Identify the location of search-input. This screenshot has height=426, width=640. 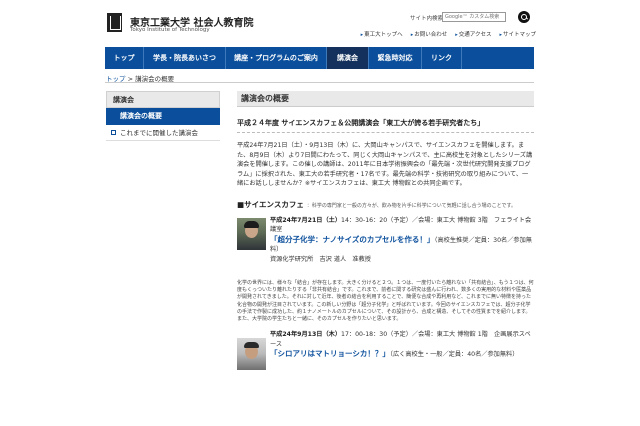
(474, 17).